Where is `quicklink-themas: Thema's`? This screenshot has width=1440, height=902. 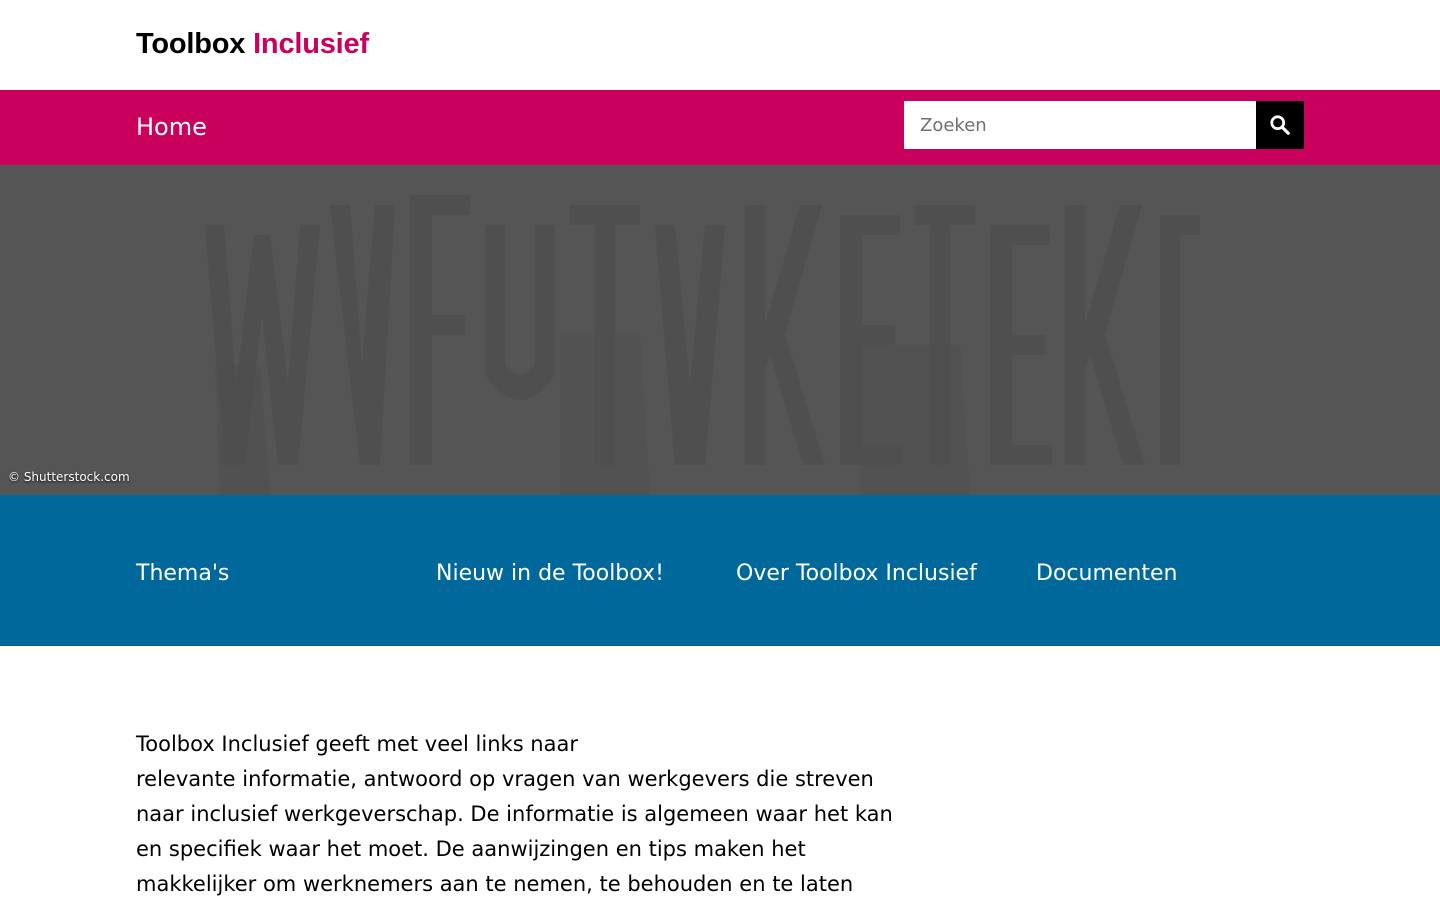 quicklink-themas: Thema's is located at coordinates (182, 574).